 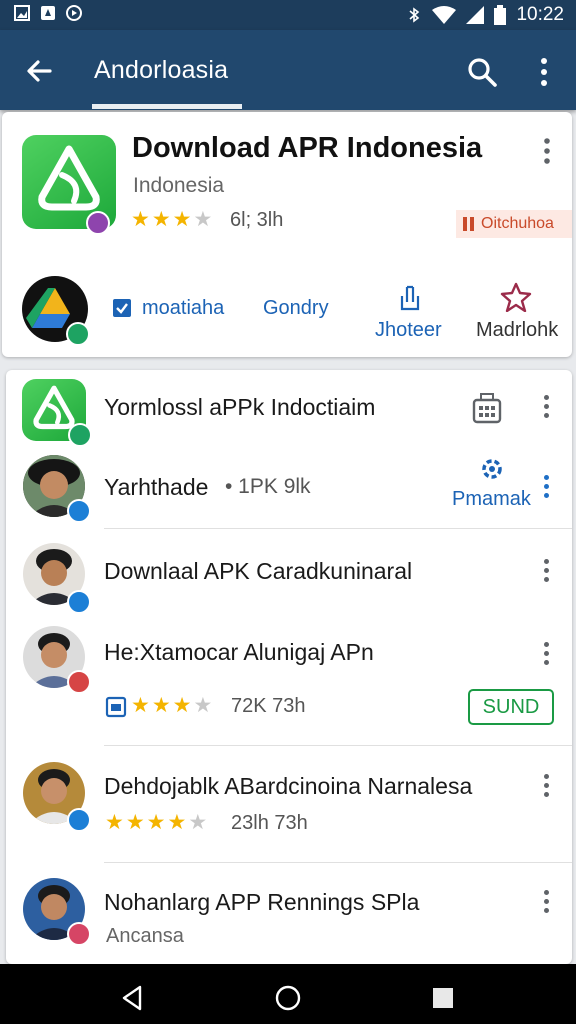 I want to click on list-item-title: Yormlossl aPPk Indoctiaim, so click(x=239, y=407).